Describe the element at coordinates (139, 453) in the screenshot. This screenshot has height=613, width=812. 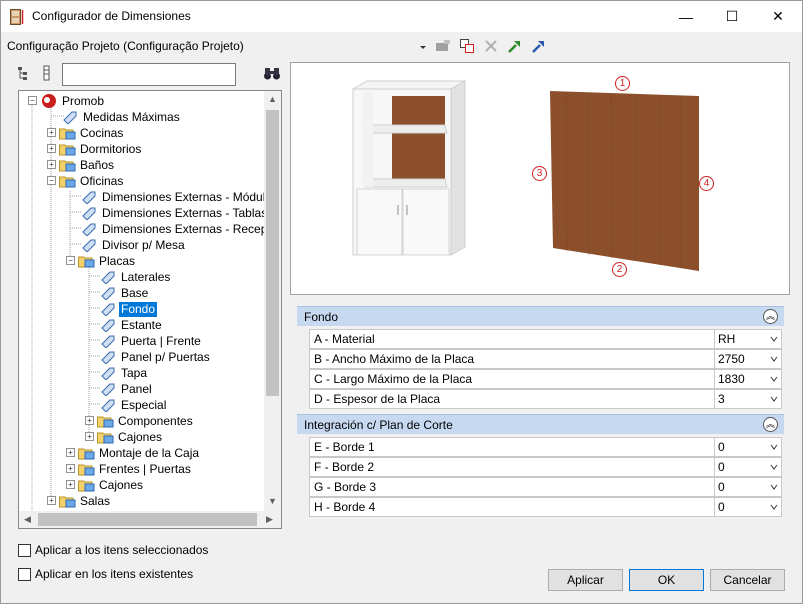
I see `tree-item-montaje-caja: Montaje de la Caja` at that location.